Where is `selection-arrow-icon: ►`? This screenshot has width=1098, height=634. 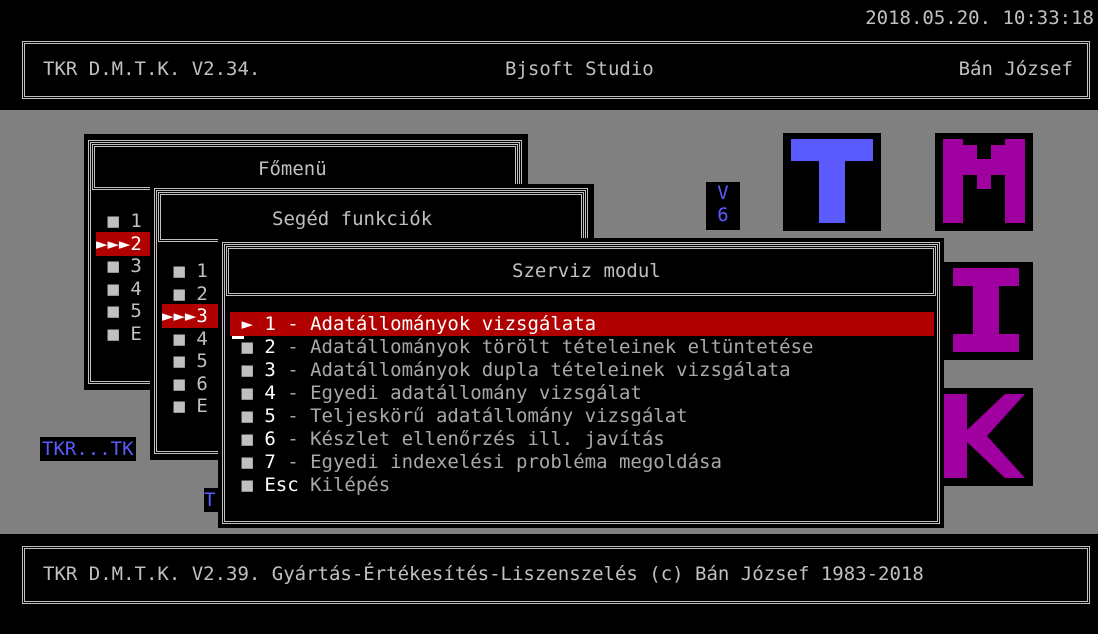 selection-arrow-icon: ► is located at coordinates (247, 324).